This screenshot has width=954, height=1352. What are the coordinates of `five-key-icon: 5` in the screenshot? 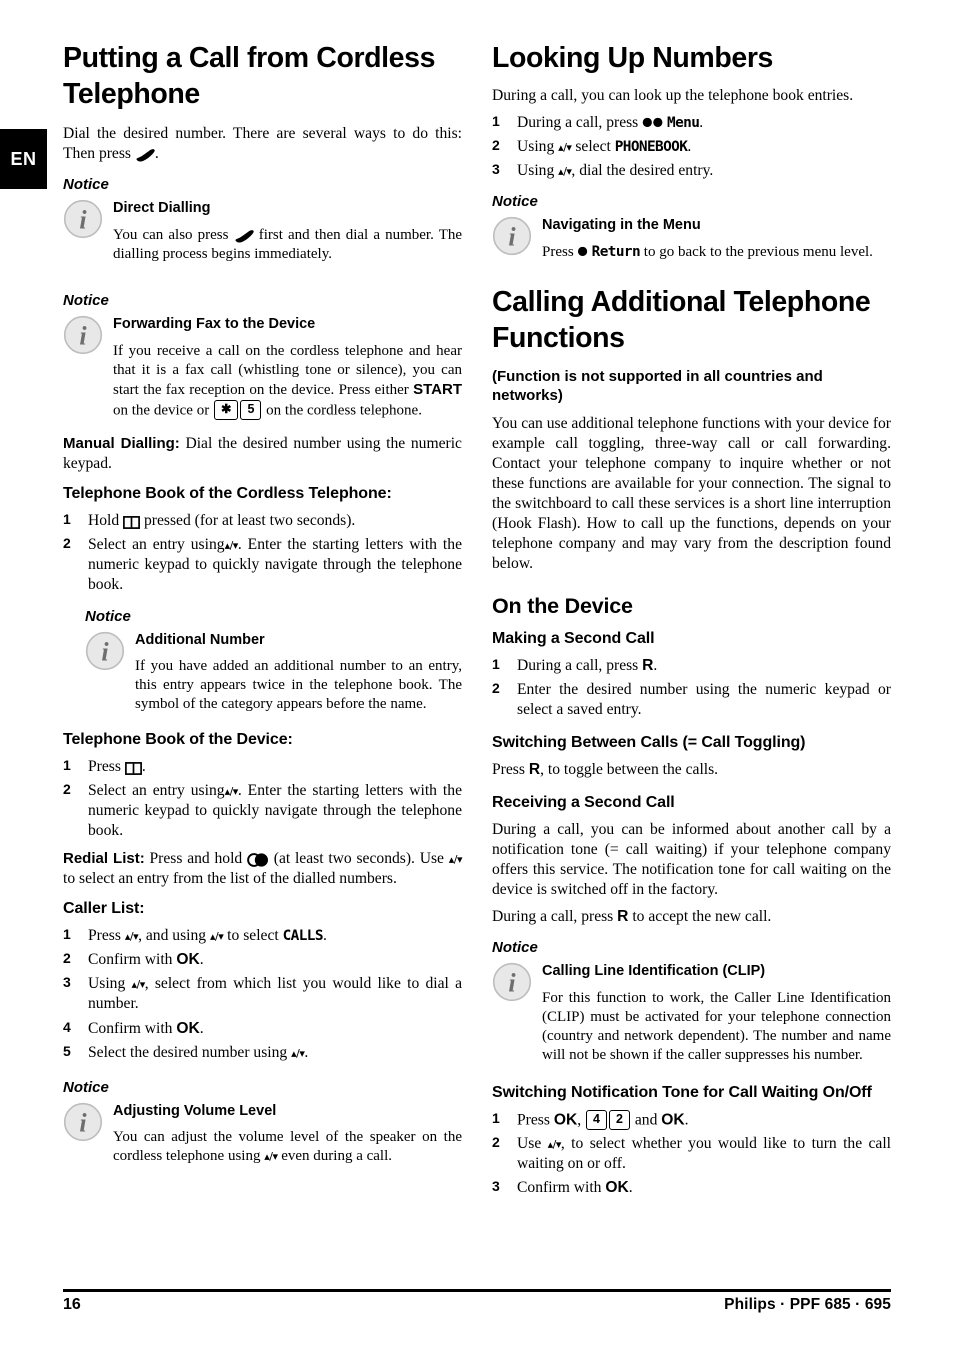 It's located at (251, 410).